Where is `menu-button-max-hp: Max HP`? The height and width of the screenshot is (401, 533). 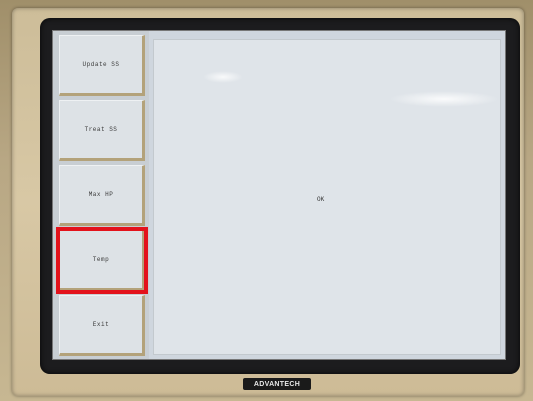 menu-button-max-hp: Max HP is located at coordinates (102, 195).